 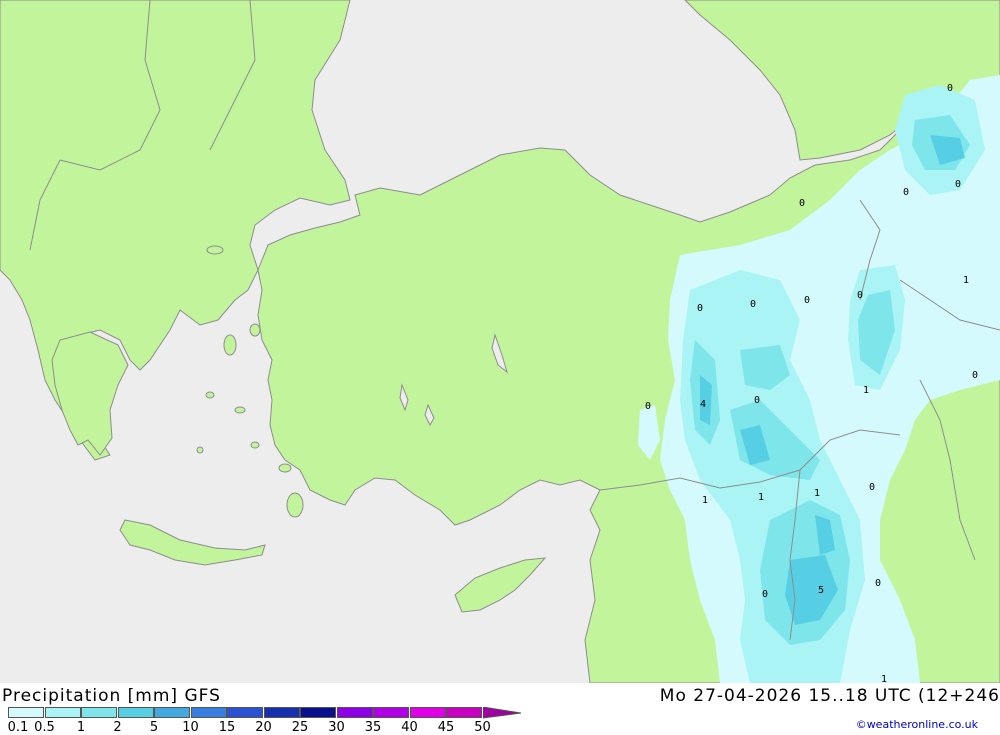 I want to click on cell-label: 5, so click(x=821, y=590).